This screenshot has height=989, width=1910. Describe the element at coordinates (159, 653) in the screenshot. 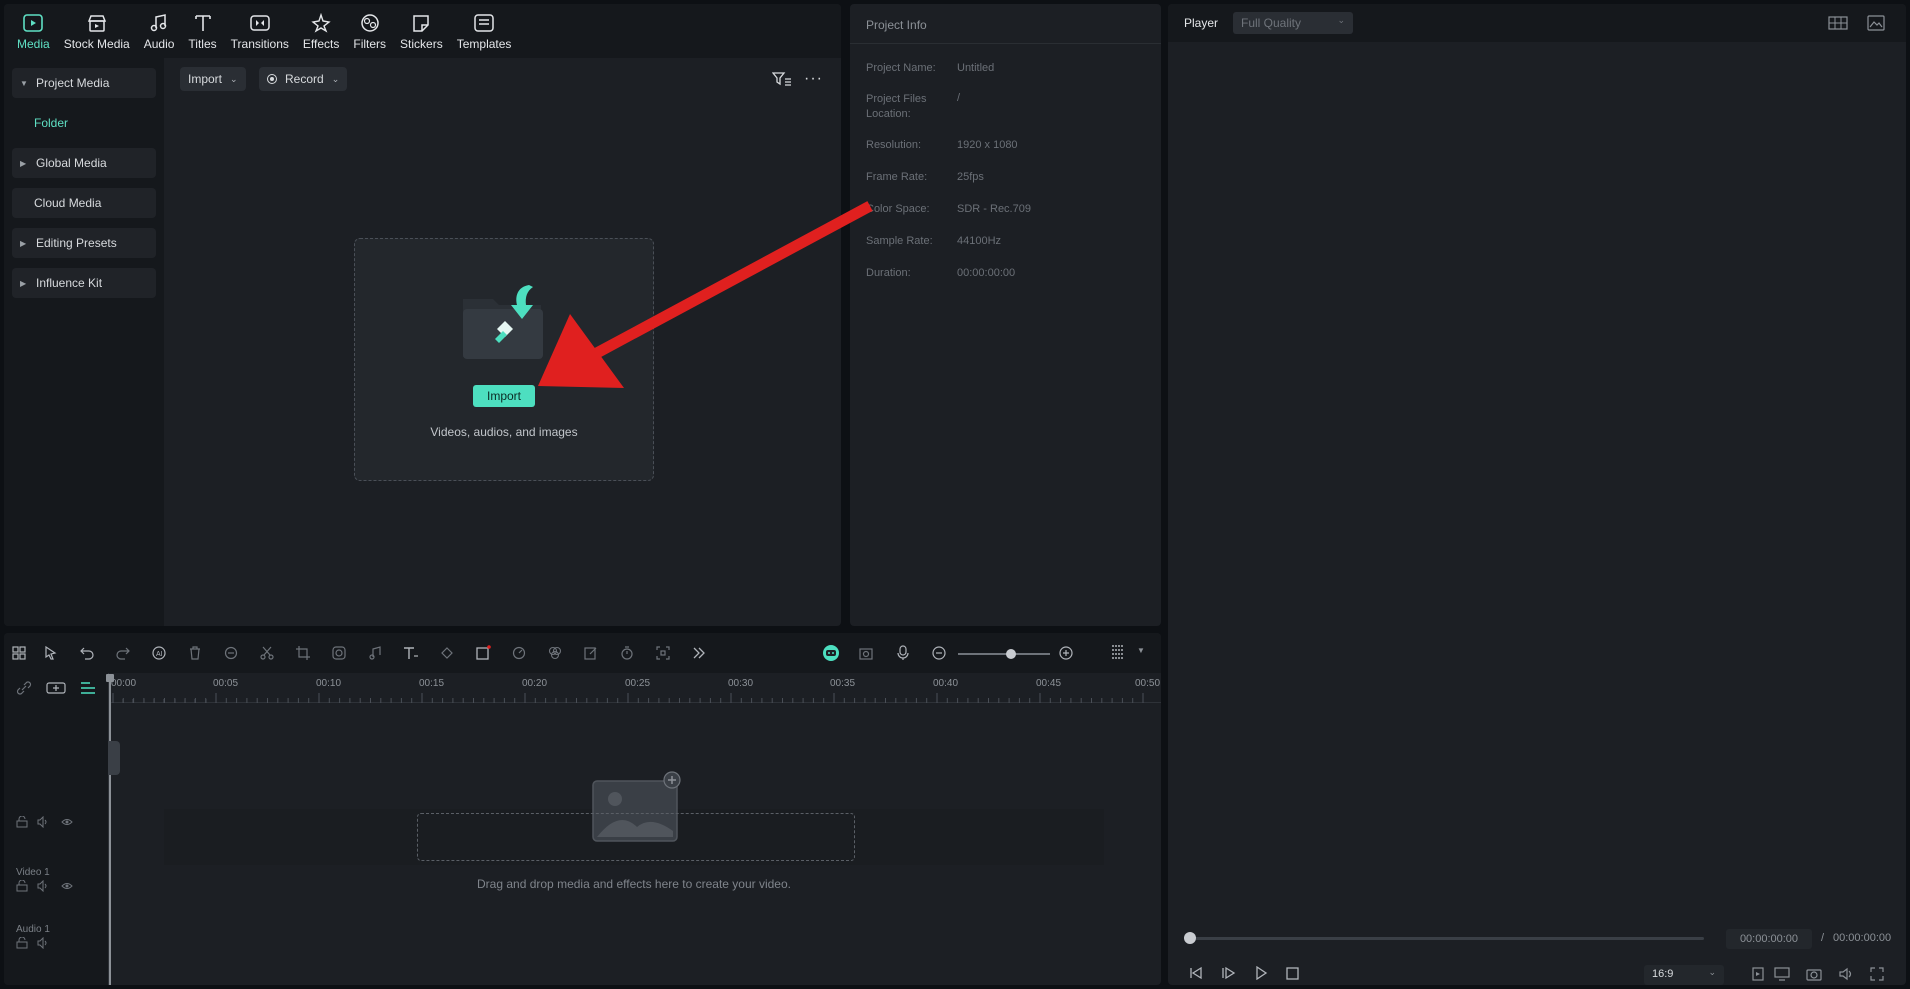

I see `ai-tools-icon: AI` at that location.